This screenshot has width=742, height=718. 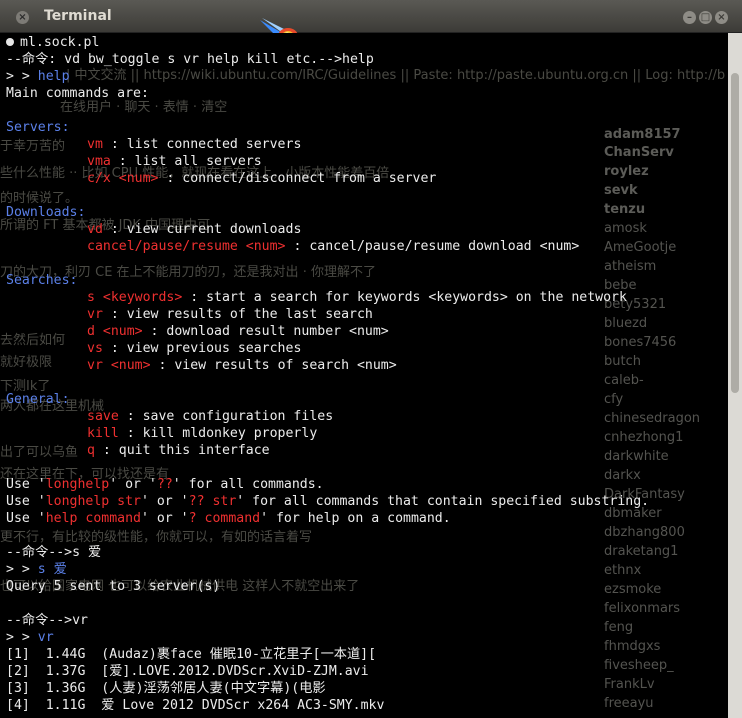 What do you see at coordinates (103, 433) in the screenshot?
I see `command-keyword: kill` at bounding box center [103, 433].